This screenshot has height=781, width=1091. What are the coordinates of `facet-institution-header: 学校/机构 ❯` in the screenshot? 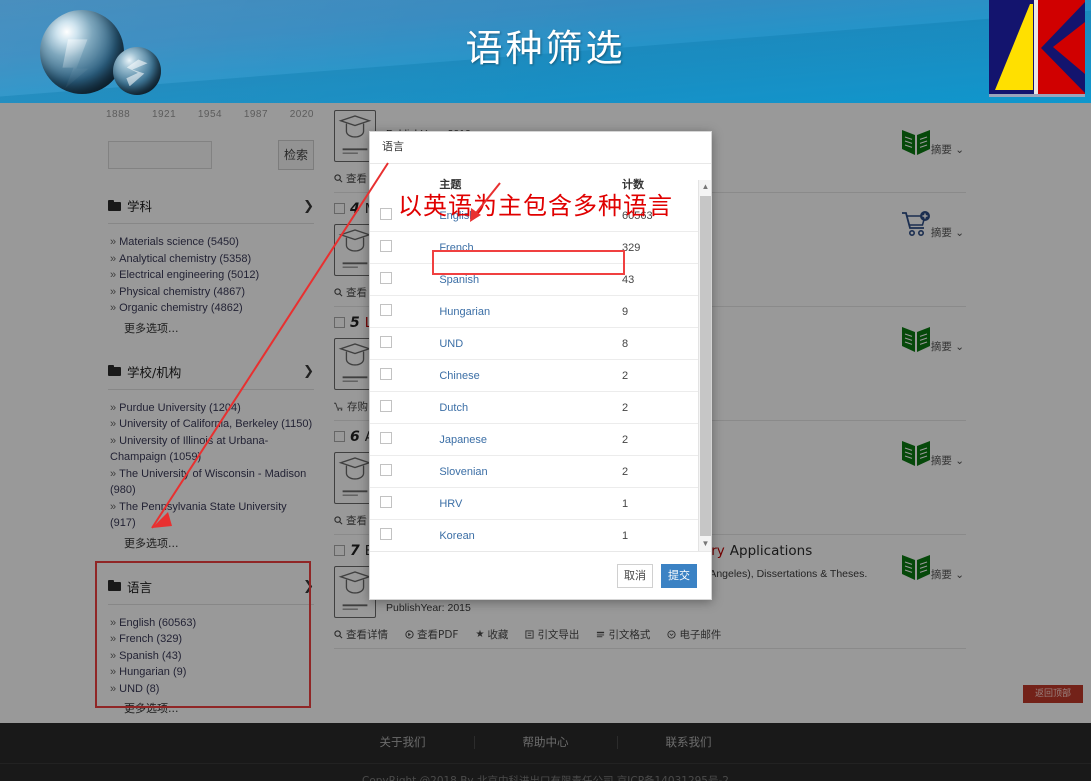 It's located at (211, 376).